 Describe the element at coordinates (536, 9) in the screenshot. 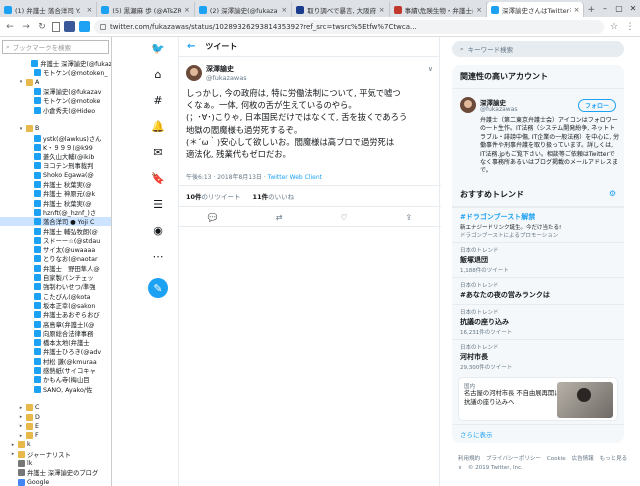

I see `tab-6: 深澤諭史さんはTwitterを ×` at that location.